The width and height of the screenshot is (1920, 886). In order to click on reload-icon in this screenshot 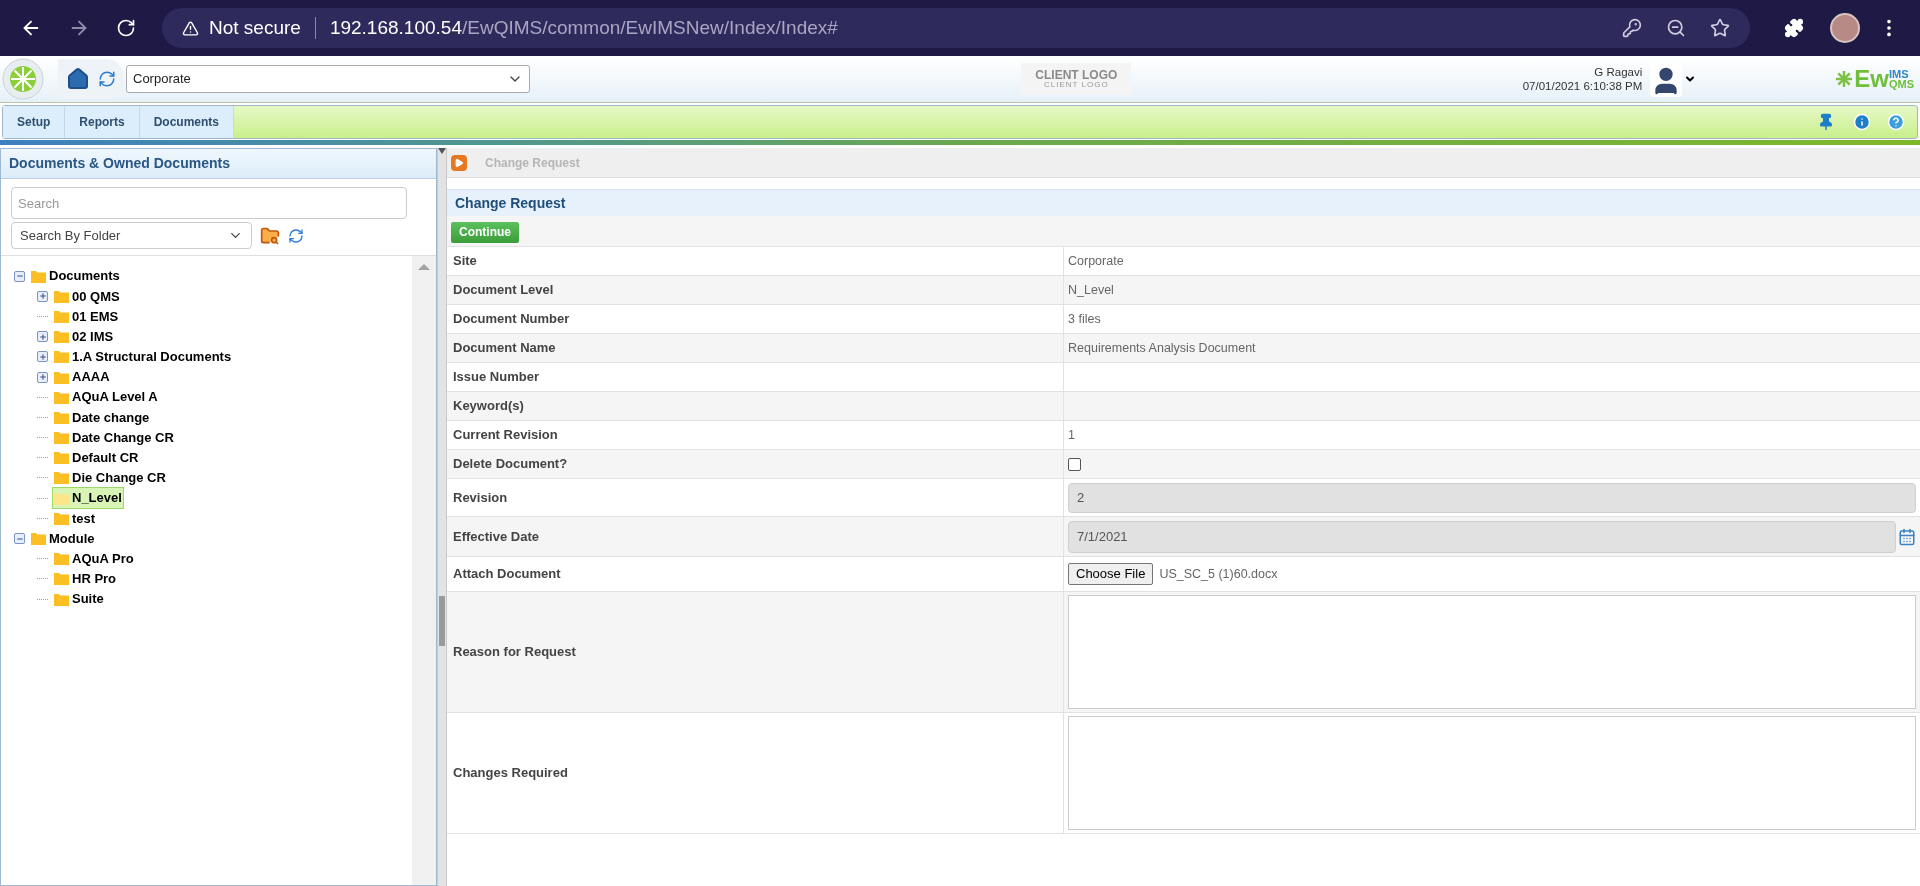, I will do `click(126, 28)`.